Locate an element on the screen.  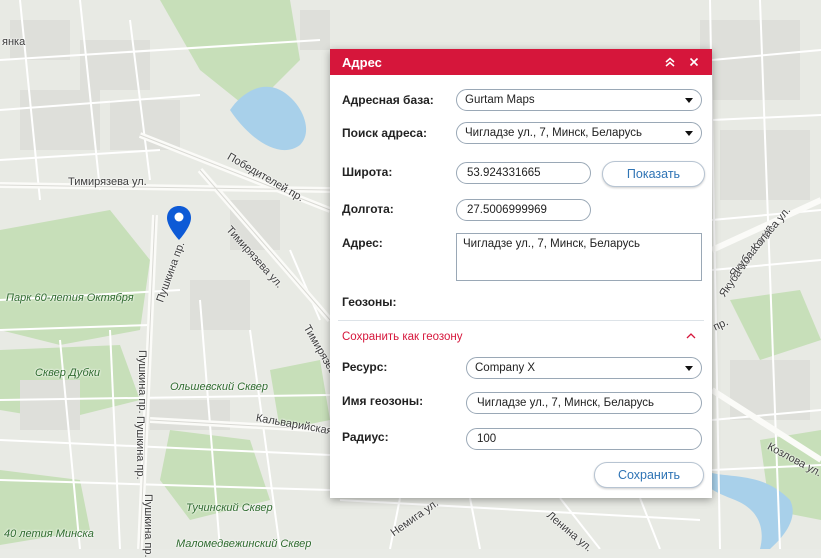
latitude-field: 53.924331665 is located at coordinates (523, 173).